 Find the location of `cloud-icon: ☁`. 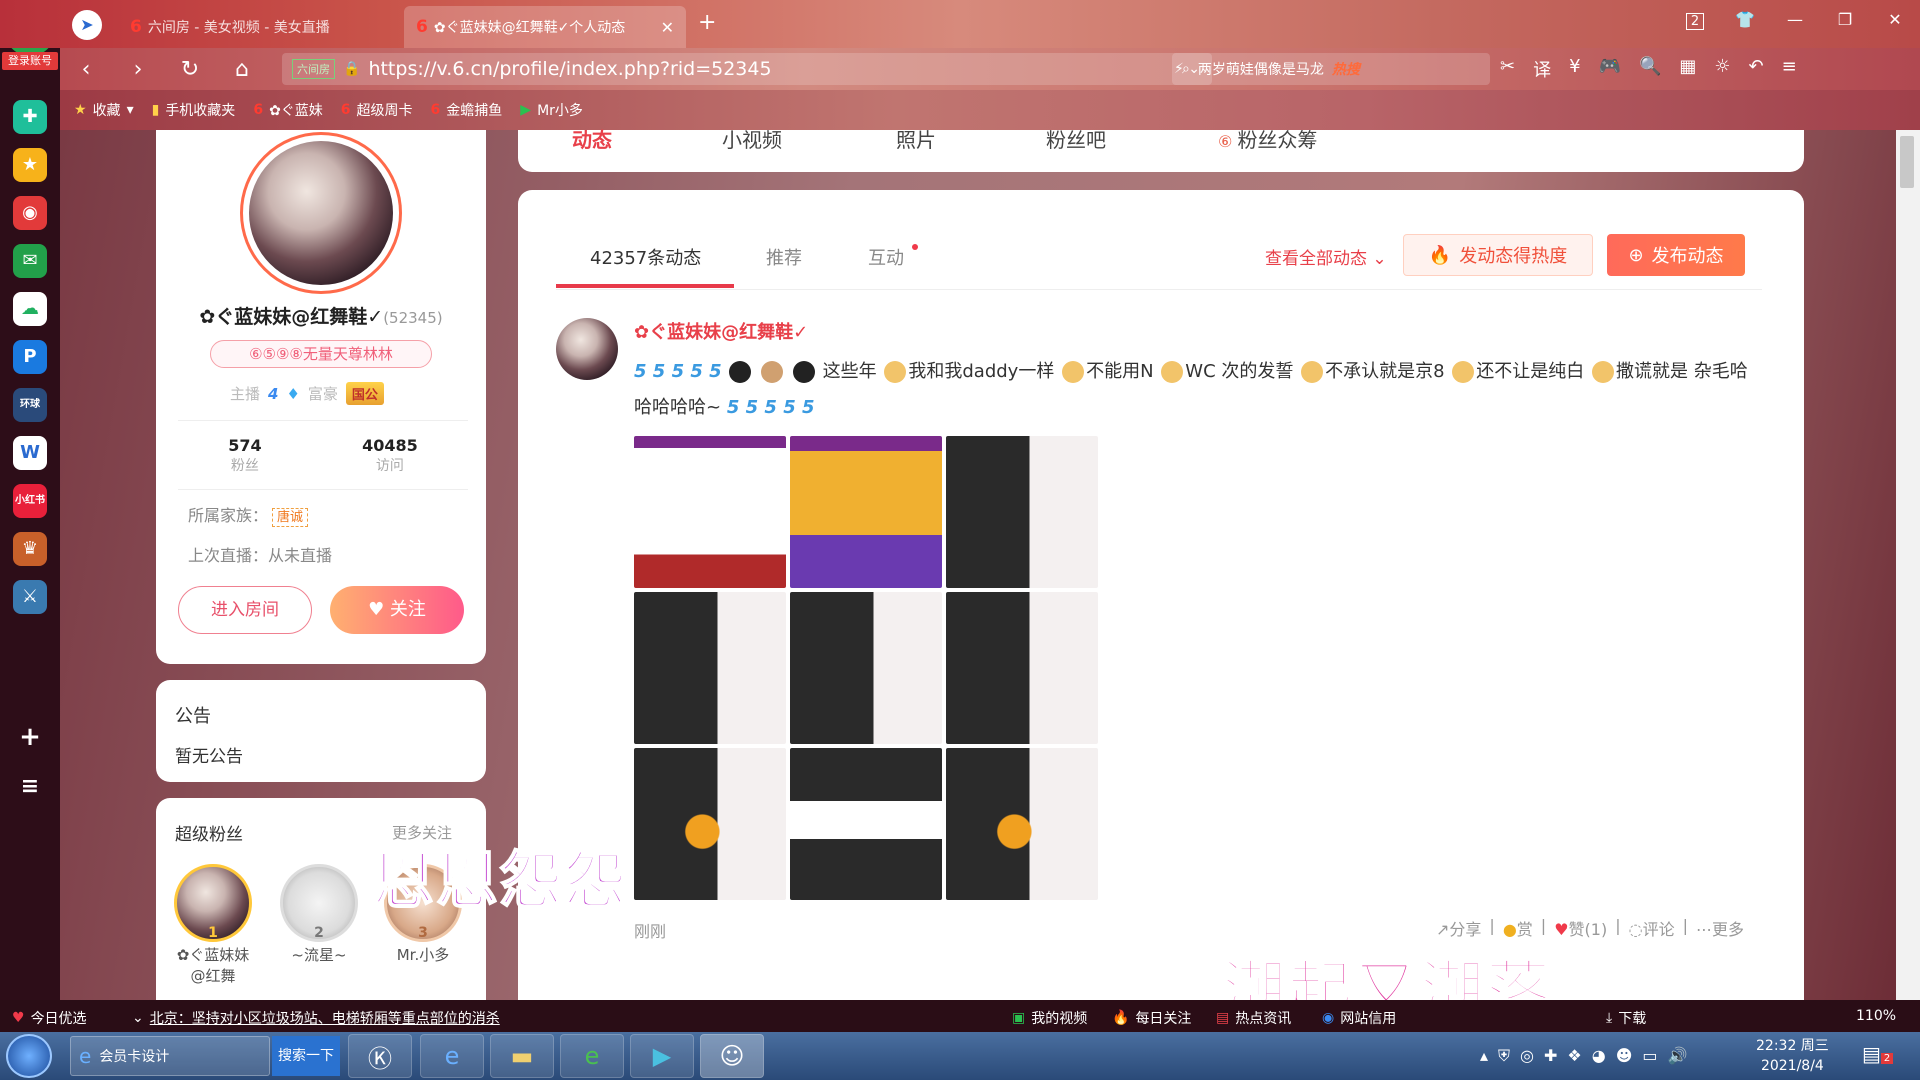

cloud-icon: ☁ is located at coordinates (30, 309).